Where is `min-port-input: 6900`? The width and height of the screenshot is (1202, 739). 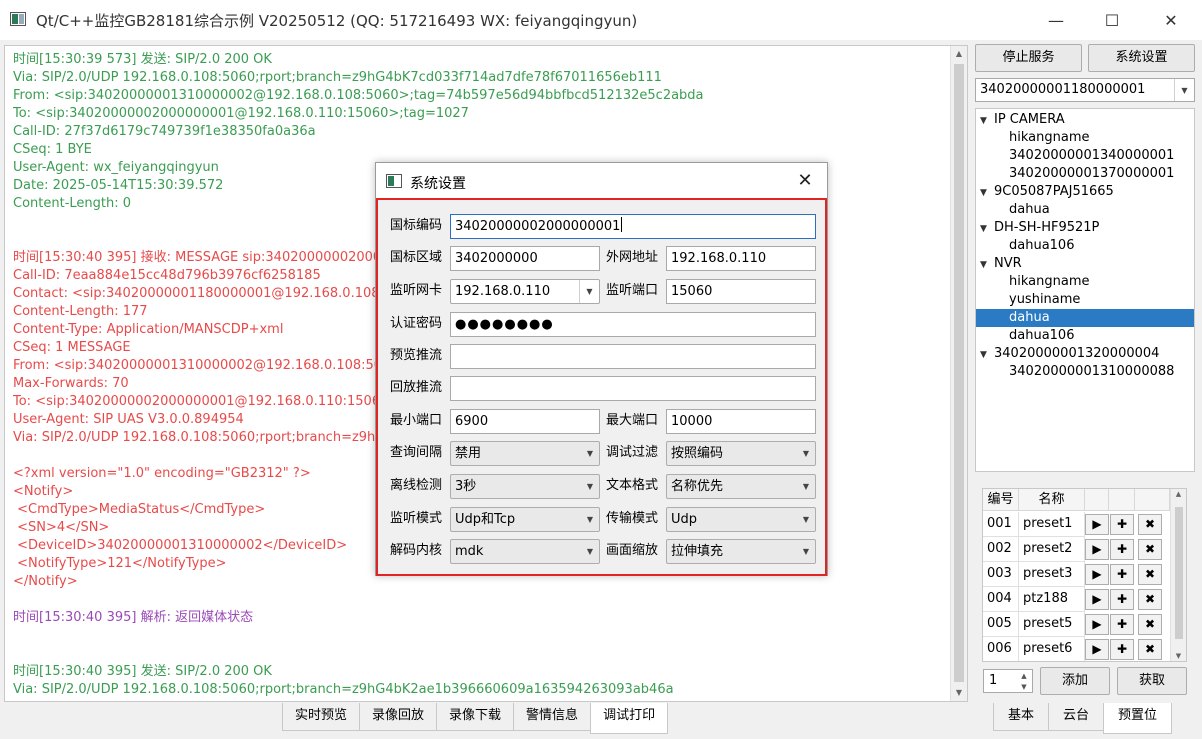 min-port-input: 6900 is located at coordinates (525, 421).